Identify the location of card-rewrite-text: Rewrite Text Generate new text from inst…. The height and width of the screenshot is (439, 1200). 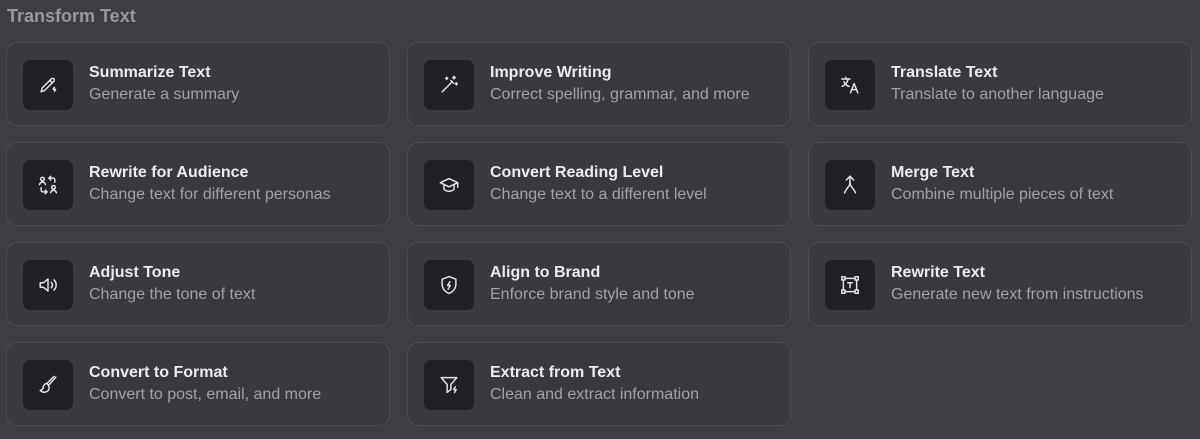
(1000, 284).